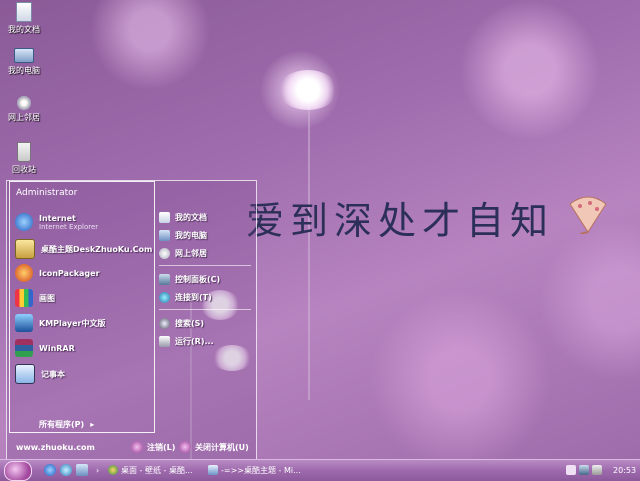  Describe the element at coordinates (164, 297) in the screenshot. I see `globe-icon` at that location.